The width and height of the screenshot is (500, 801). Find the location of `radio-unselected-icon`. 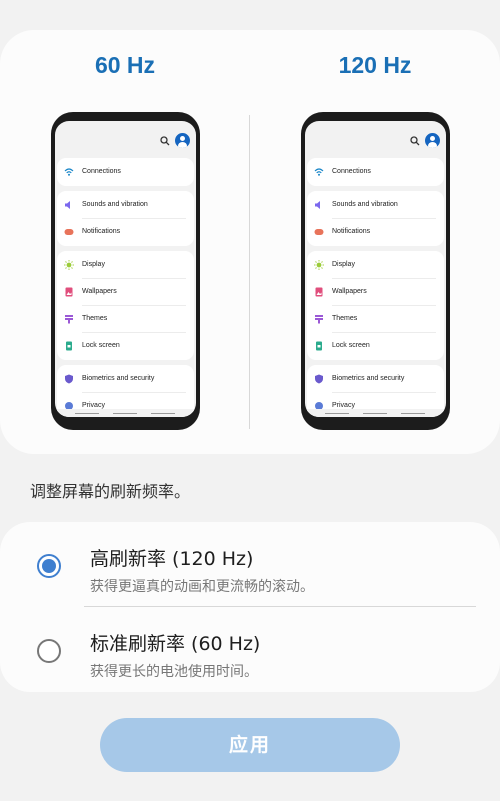

radio-unselected-icon is located at coordinates (49, 651).